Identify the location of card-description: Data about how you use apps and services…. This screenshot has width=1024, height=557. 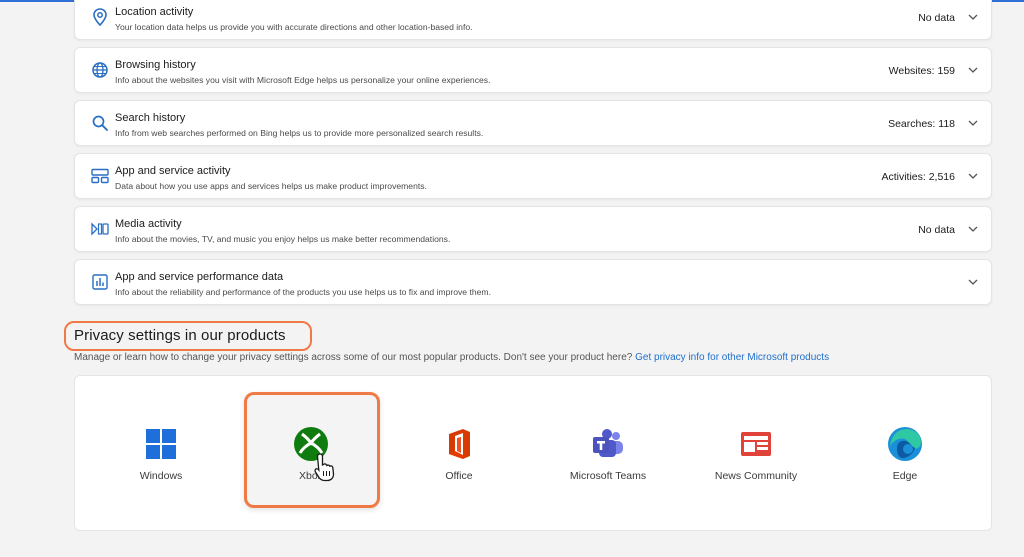
(271, 186).